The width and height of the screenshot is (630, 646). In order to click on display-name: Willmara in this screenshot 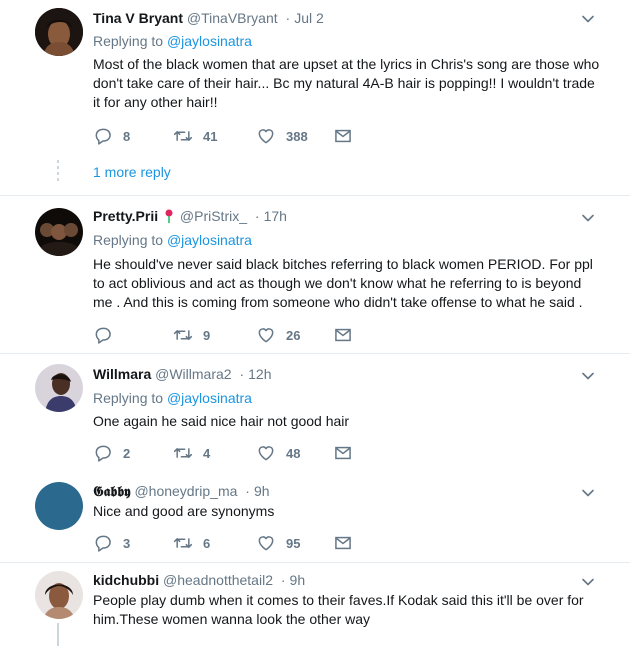, I will do `click(122, 374)`.